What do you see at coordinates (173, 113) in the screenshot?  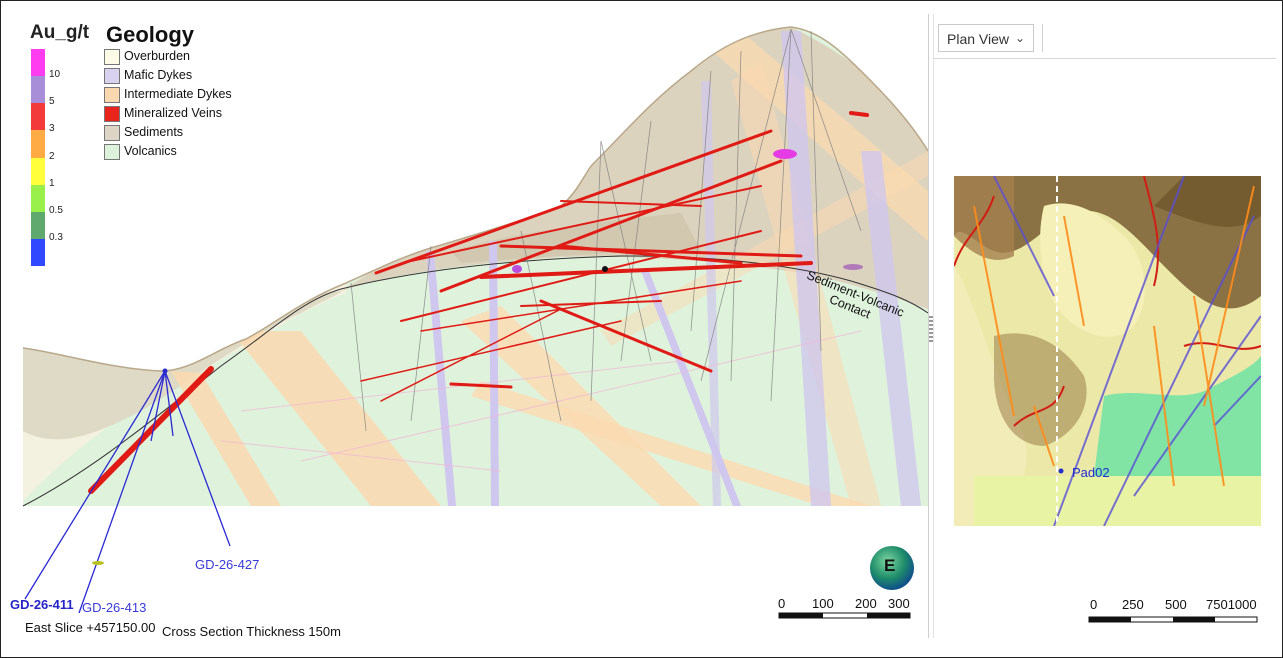 I see `geology-legend-label: Mineralized Veins` at bounding box center [173, 113].